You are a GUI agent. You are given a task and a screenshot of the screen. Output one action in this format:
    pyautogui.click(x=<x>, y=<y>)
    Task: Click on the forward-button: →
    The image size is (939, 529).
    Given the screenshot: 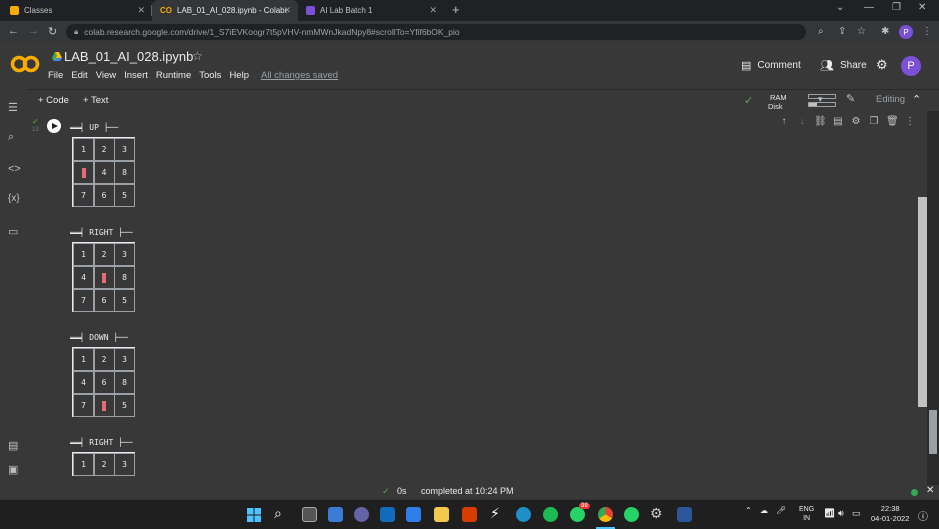 What is the action you would take?
    pyautogui.click(x=33, y=31)
    